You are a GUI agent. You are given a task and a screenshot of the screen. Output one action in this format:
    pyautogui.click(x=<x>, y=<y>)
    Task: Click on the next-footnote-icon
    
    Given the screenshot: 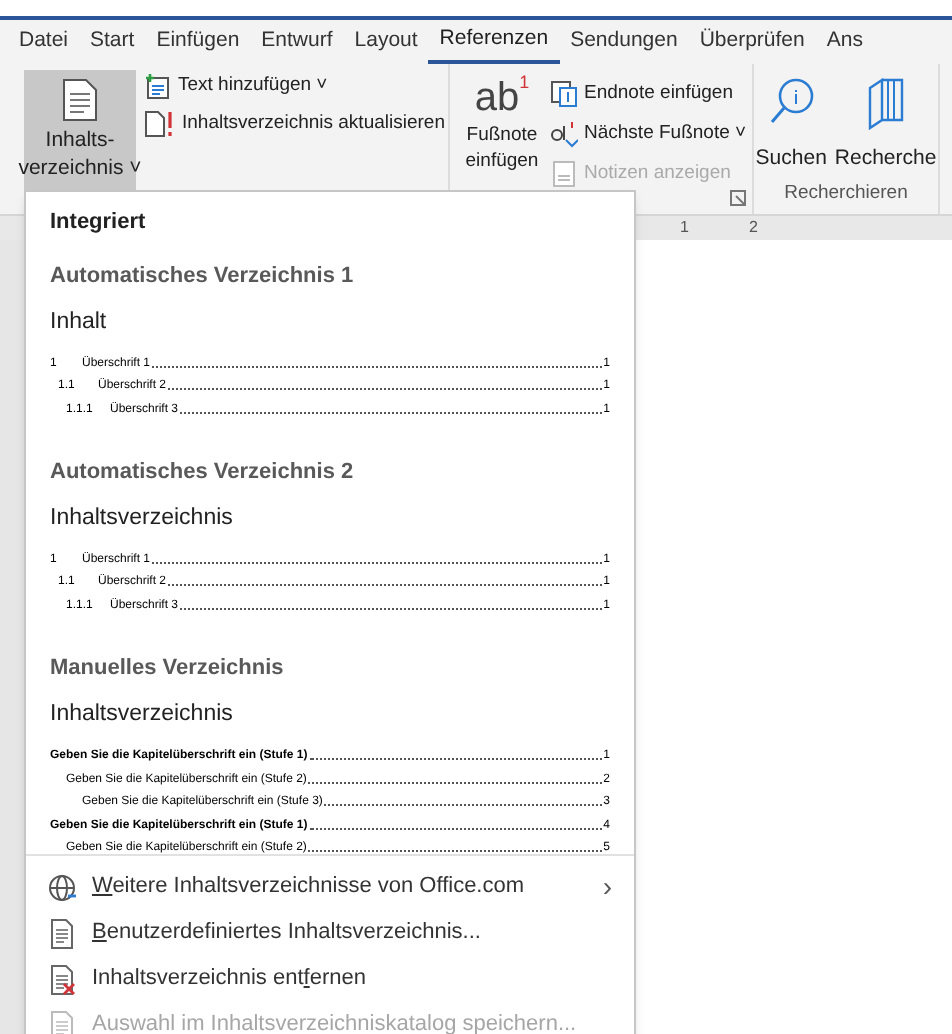 What is the action you would take?
    pyautogui.click(x=564, y=134)
    